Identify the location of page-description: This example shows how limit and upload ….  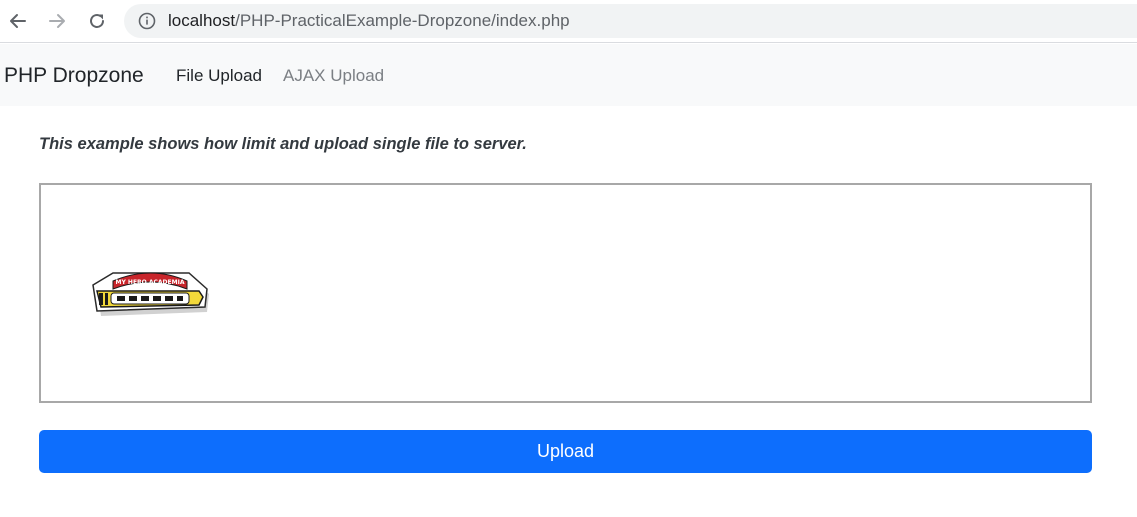
(283, 144).